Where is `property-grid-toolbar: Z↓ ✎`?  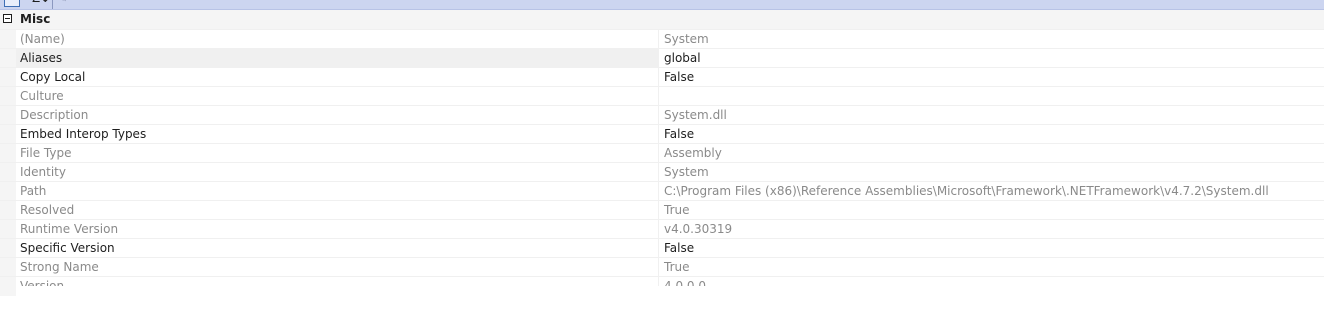 property-grid-toolbar: Z↓ ✎ is located at coordinates (662, 5).